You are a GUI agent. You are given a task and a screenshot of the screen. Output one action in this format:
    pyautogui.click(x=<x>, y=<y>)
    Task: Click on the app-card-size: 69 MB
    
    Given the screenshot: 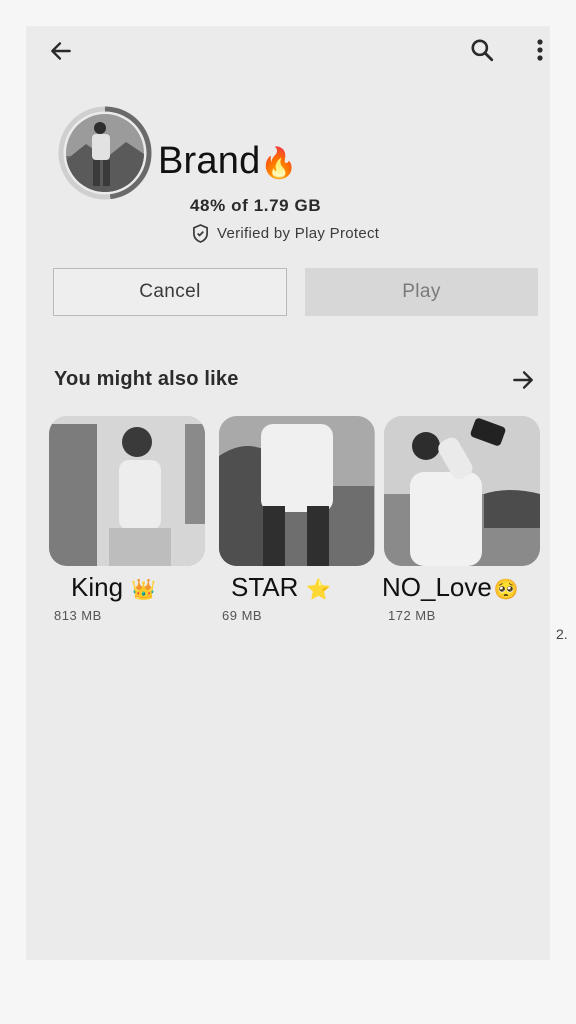 What is the action you would take?
    pyautogui.click(x=242, y=615)
    